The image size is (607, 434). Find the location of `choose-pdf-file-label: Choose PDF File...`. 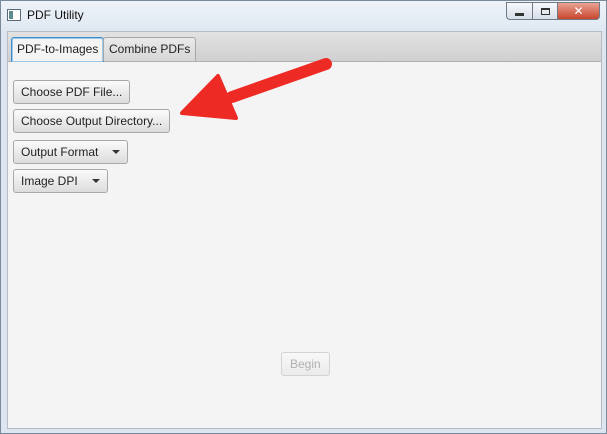

choose-pdf-file-label: Choose PDF File... is located at coordinates (72, 92).